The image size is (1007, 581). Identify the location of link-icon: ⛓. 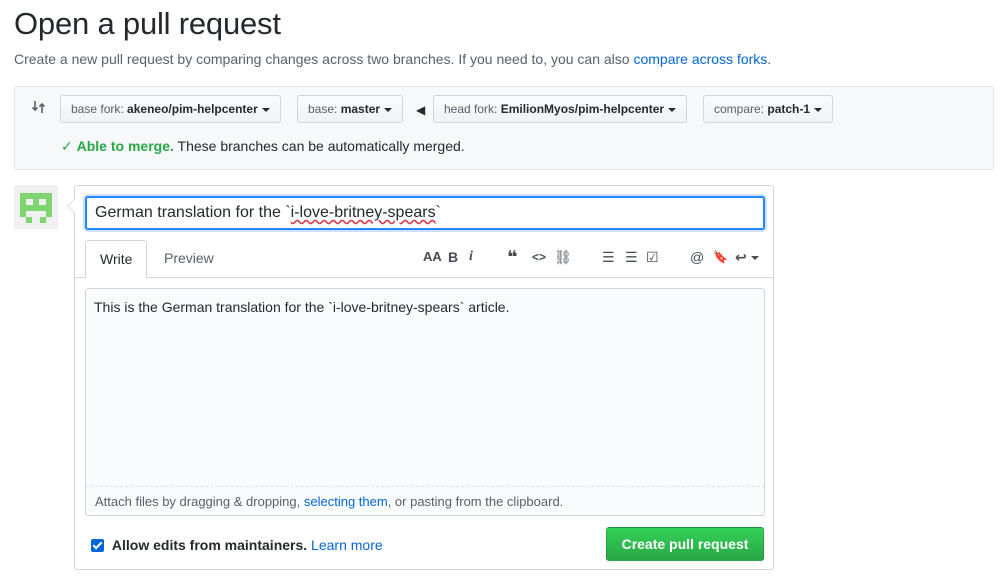
(563, 257).